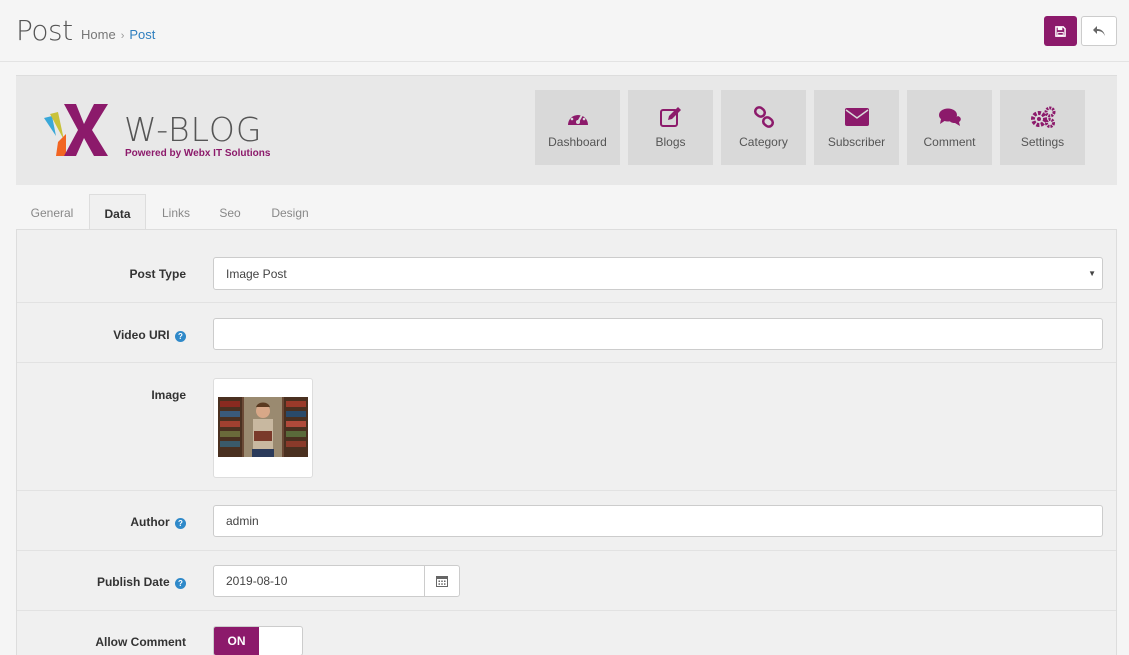  Describe the element at coordinates (176, 212) in the screenshot. I see `tab-links: Links` at that location.